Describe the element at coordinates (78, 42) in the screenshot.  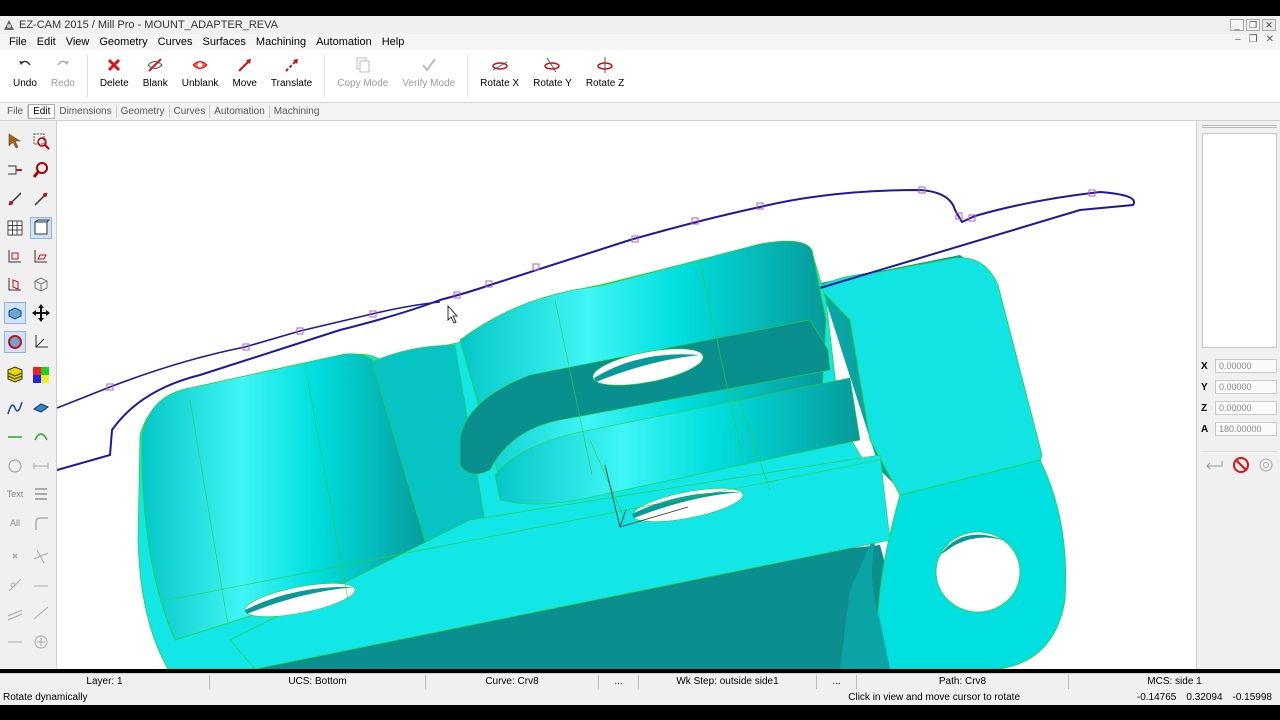
I see `menu-view: View` at that location.